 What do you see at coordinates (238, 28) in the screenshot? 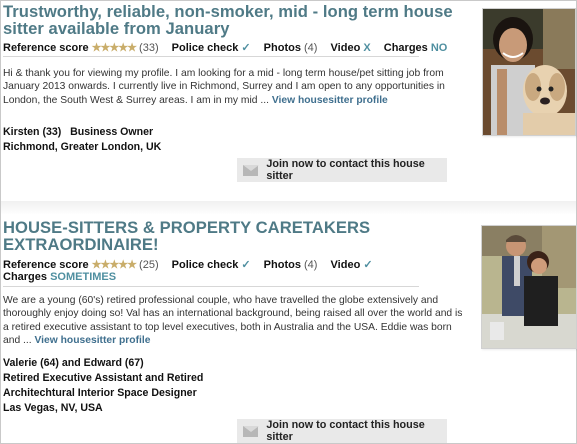
I see `title-line: sitter available from January` at bounding box center [238, 28].